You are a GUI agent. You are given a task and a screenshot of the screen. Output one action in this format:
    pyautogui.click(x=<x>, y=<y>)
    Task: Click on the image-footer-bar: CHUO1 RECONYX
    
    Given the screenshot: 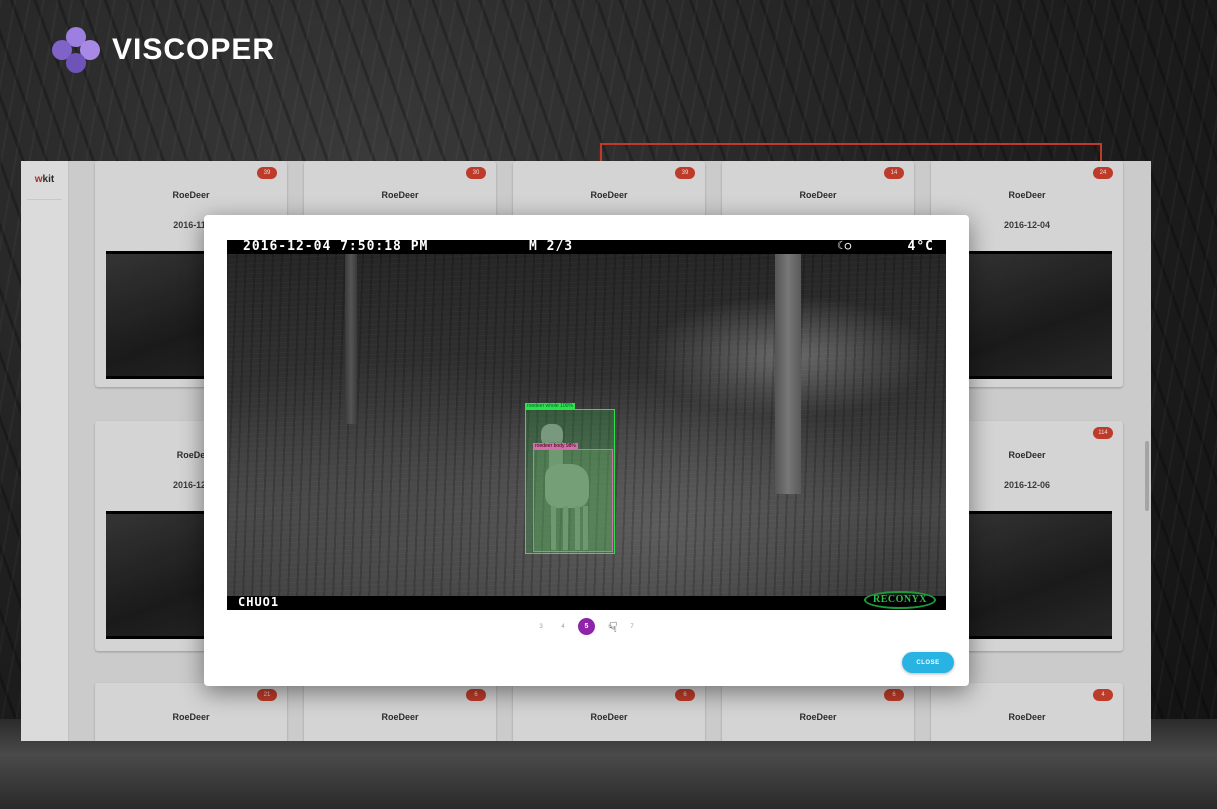 What is the action you would take?
    pyautogui.click(x=586, y=600)
    